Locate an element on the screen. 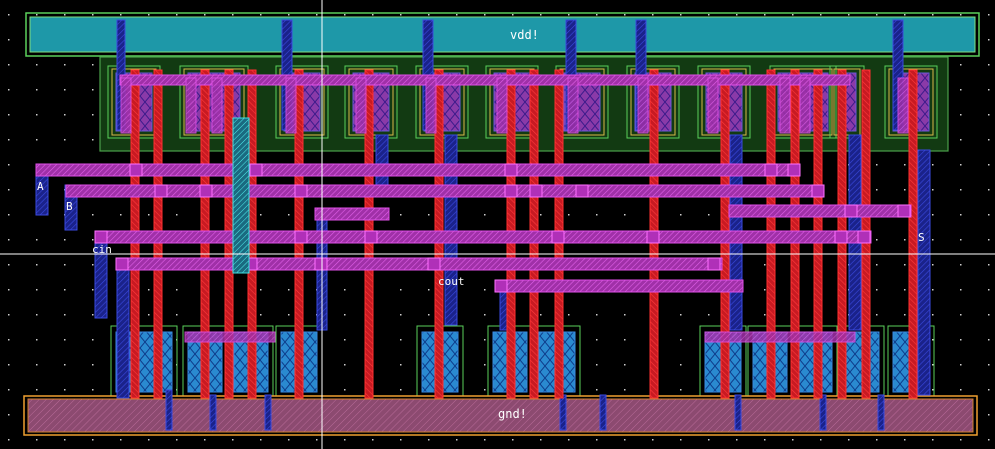  pin-s-label: S is located at coordinates (921, 238).